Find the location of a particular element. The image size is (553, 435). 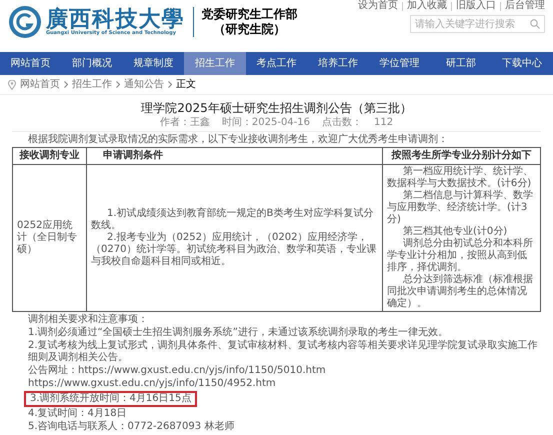

nav-tab: 规章制度 is located at coordinates (153, 63).